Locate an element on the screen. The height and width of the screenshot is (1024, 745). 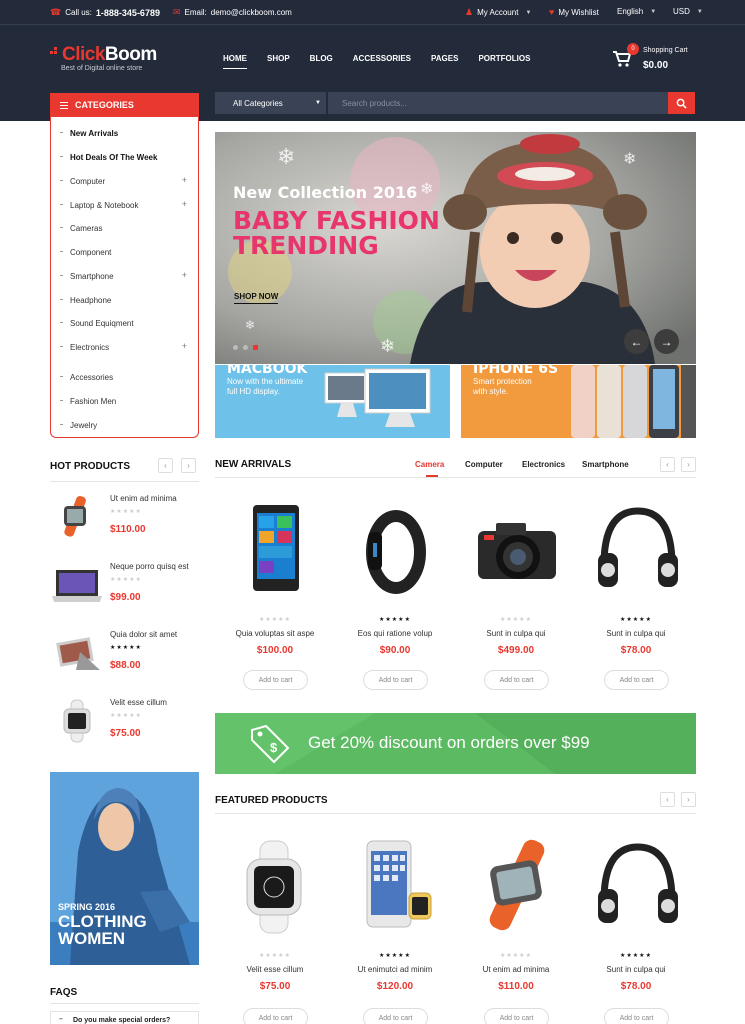
product-name: Neque porro quisq est is located at coordinates (149, 566).